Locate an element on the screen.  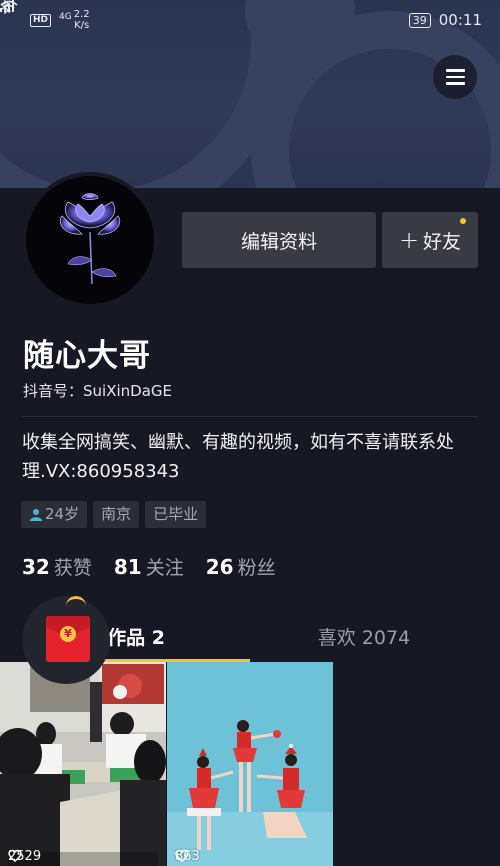
classroom-thumbnail is located at coordinates (83, 764).